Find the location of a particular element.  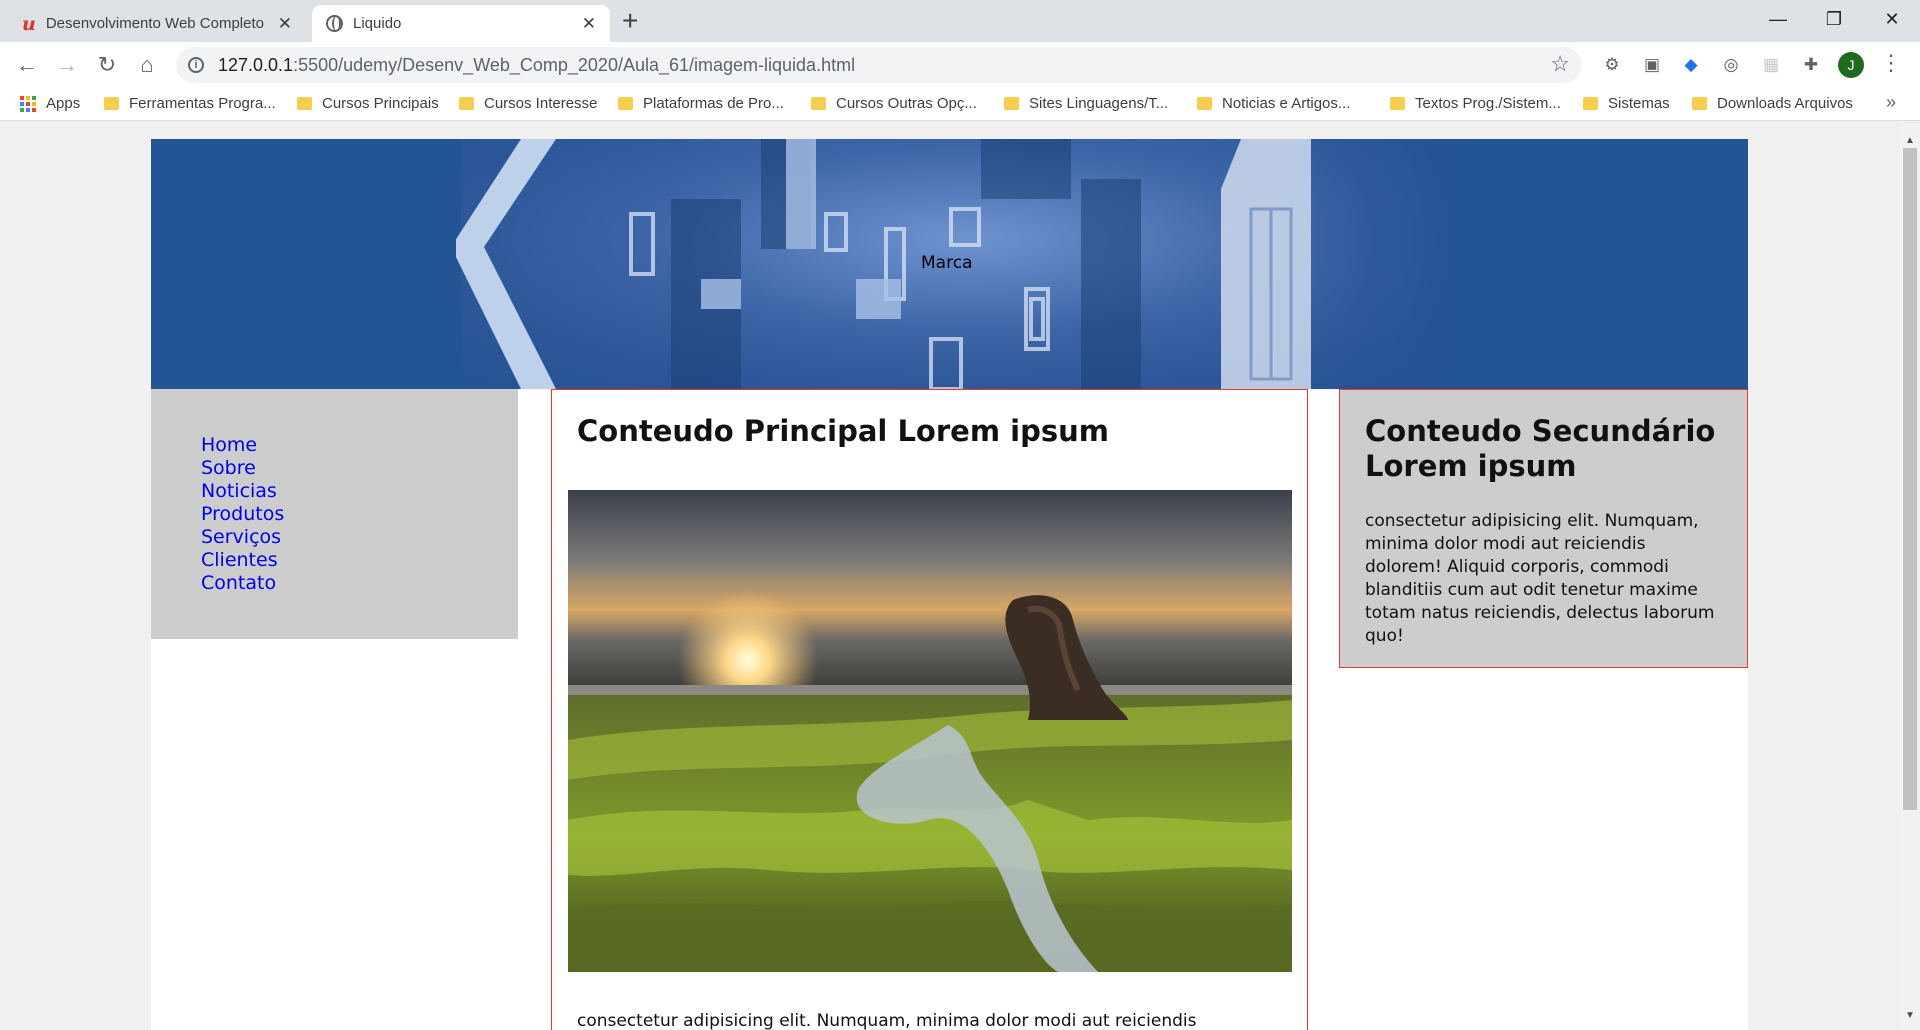

forward-button: → is located at coordinates (67, 65).